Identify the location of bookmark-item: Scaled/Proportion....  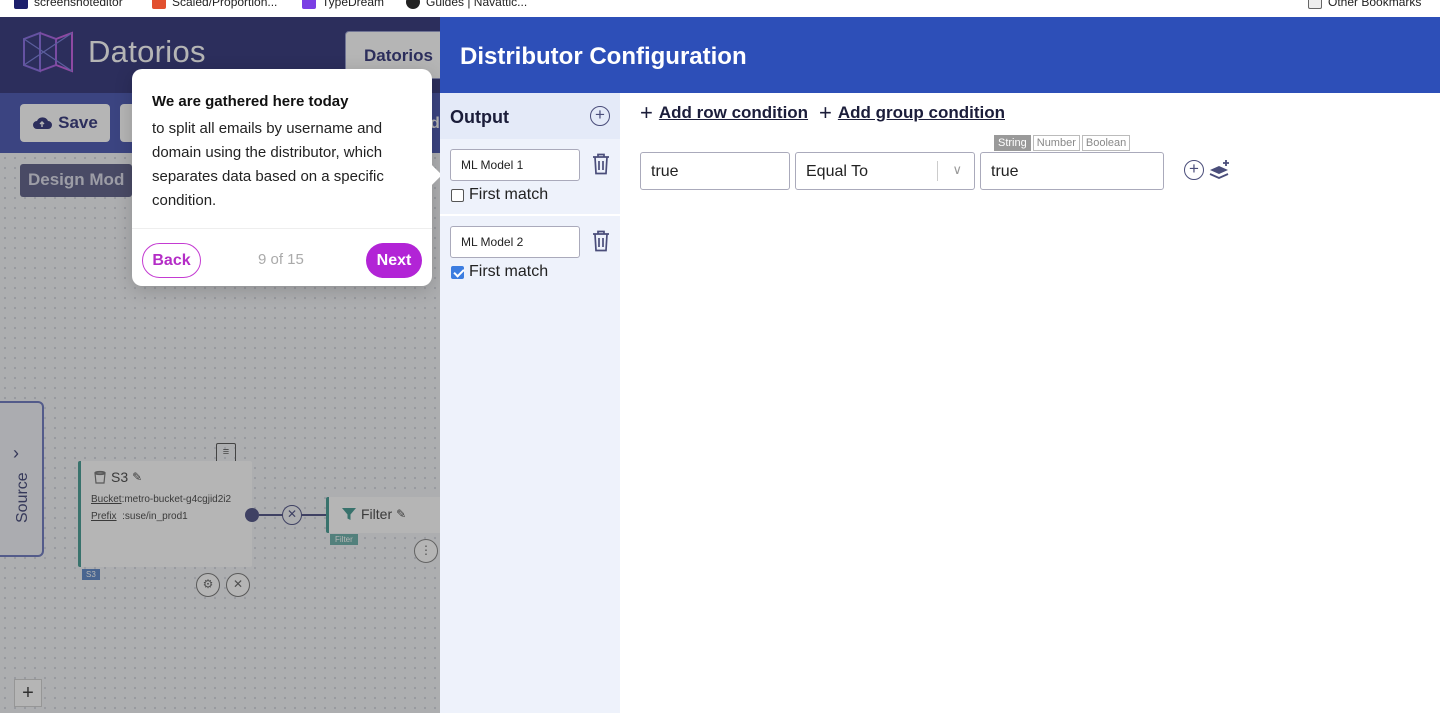
(214, 4).